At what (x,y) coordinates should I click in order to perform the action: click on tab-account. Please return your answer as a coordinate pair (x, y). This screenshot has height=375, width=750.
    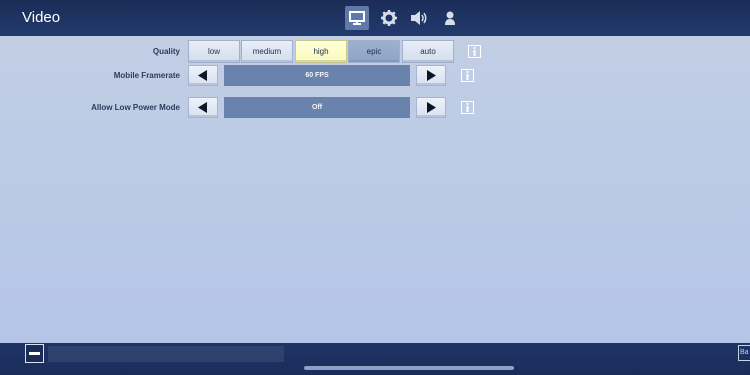
    Looking at the image, I should click on (450, 18).